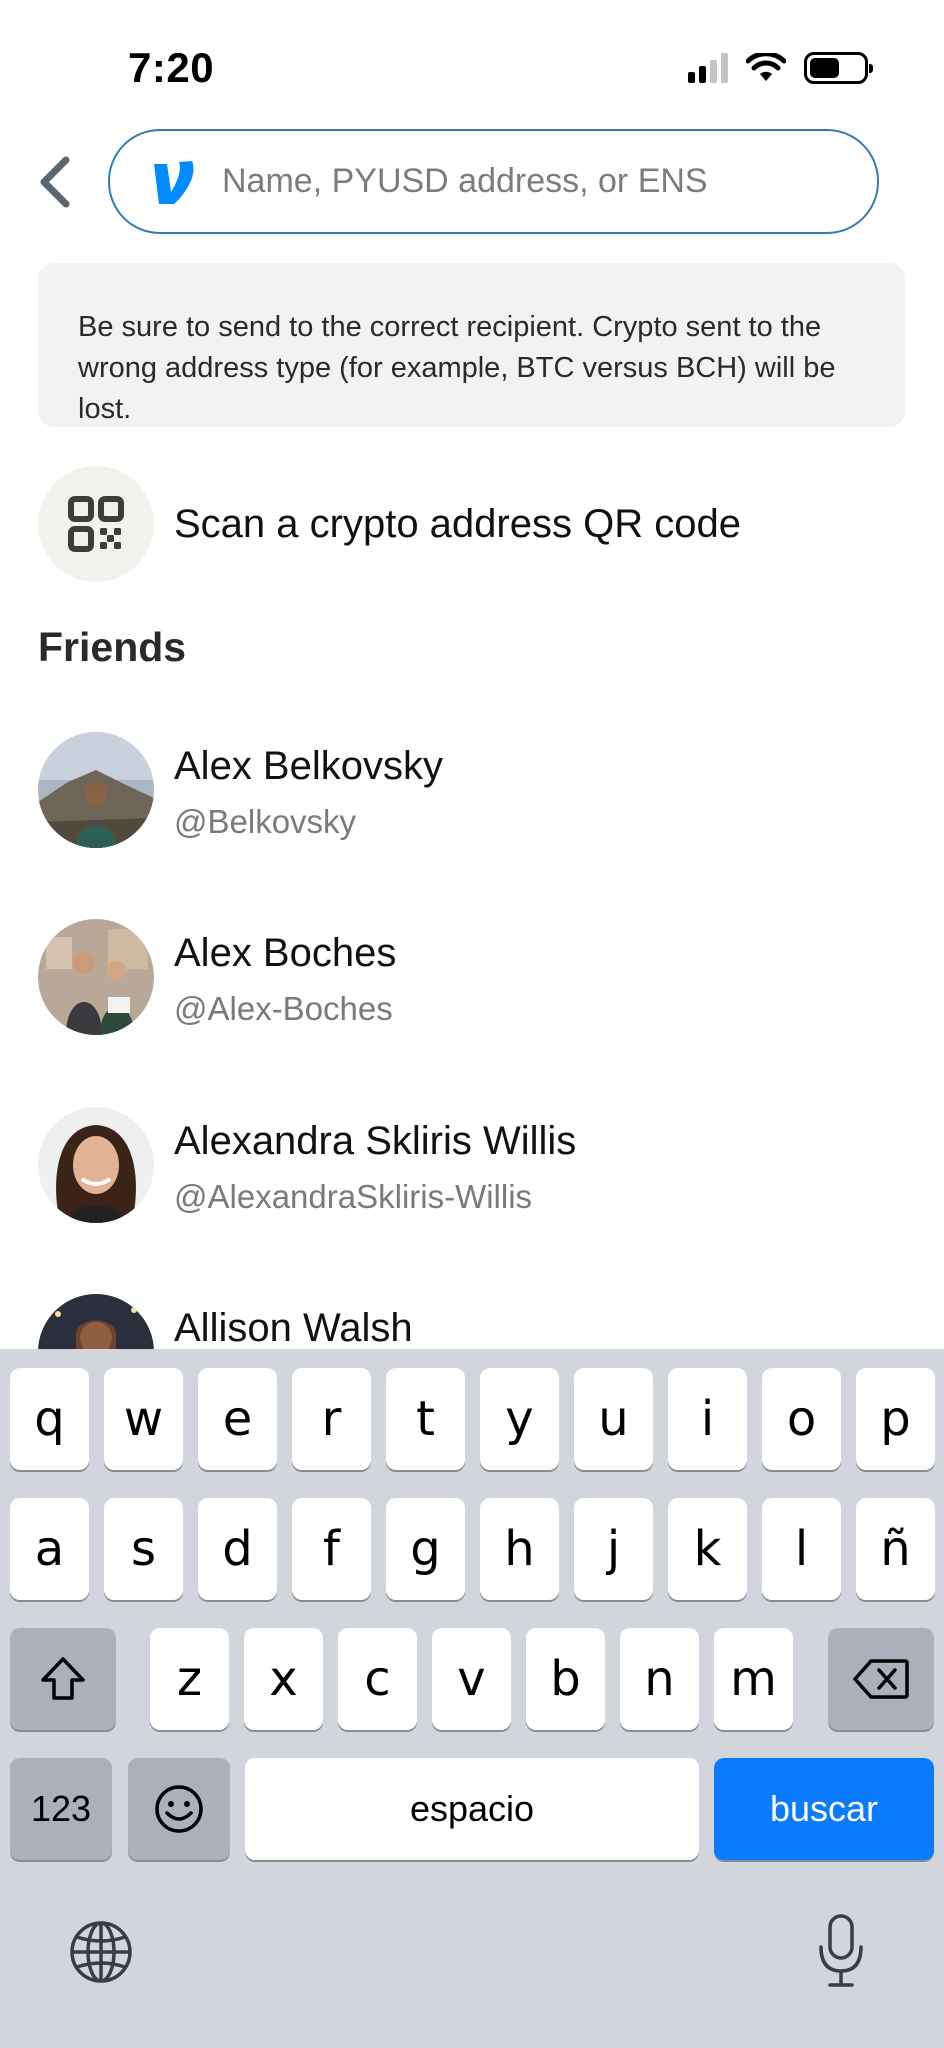 This screenshot has width=944, height=2048. What do you see at coordinates (425, 1549) in the screenshot?
I see `key-g: g` at bounding box center [425, 1549].